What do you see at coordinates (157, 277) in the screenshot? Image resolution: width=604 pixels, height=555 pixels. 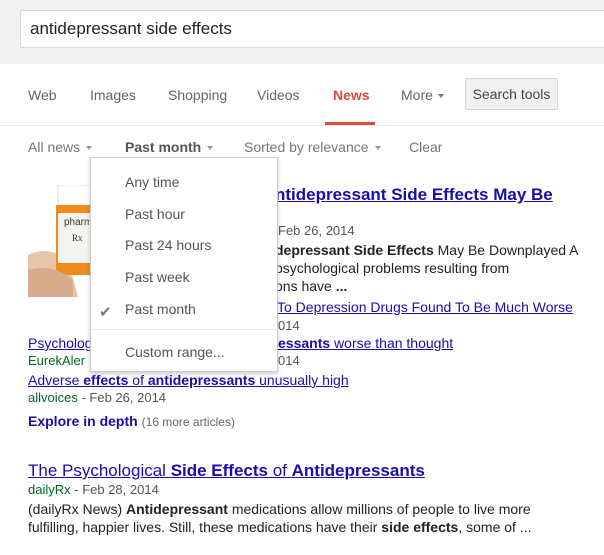 I see `menu-item-past-week: Past week` at bounding box center [157, 277].